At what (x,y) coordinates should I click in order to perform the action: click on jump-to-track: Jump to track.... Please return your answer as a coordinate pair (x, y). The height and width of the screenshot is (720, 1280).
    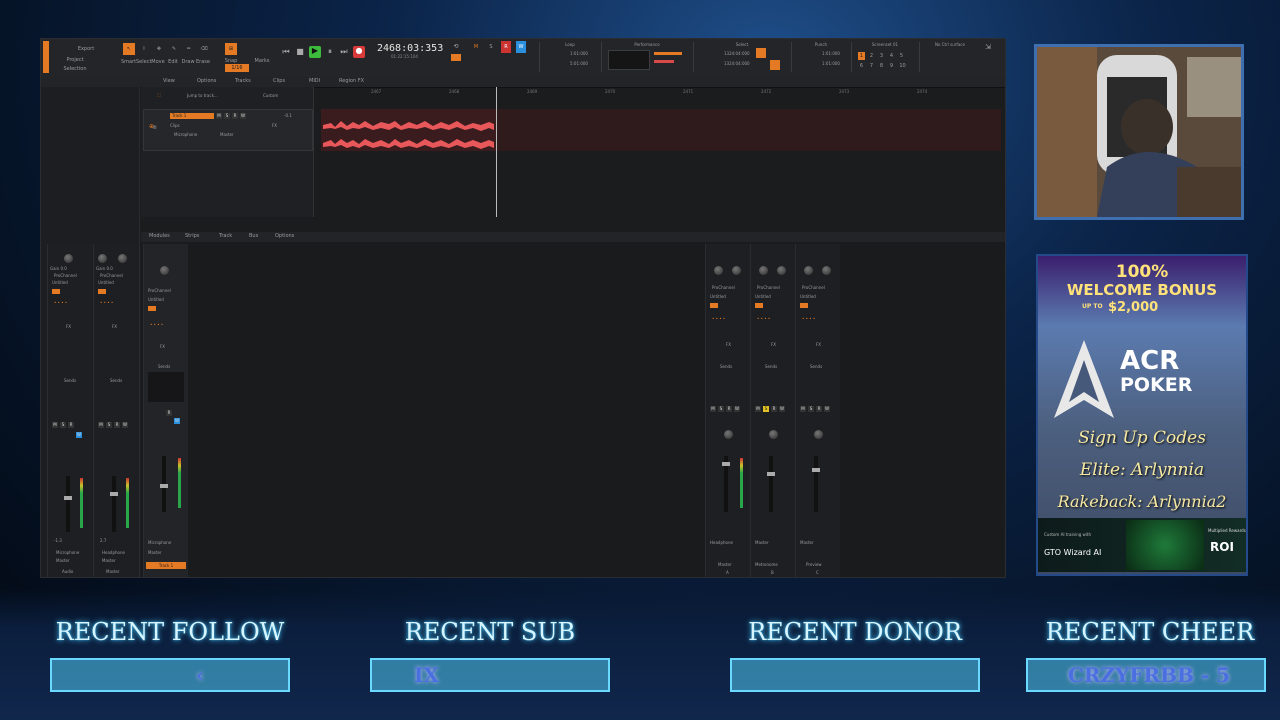
    Looking at the image, I should click on (202, 95).